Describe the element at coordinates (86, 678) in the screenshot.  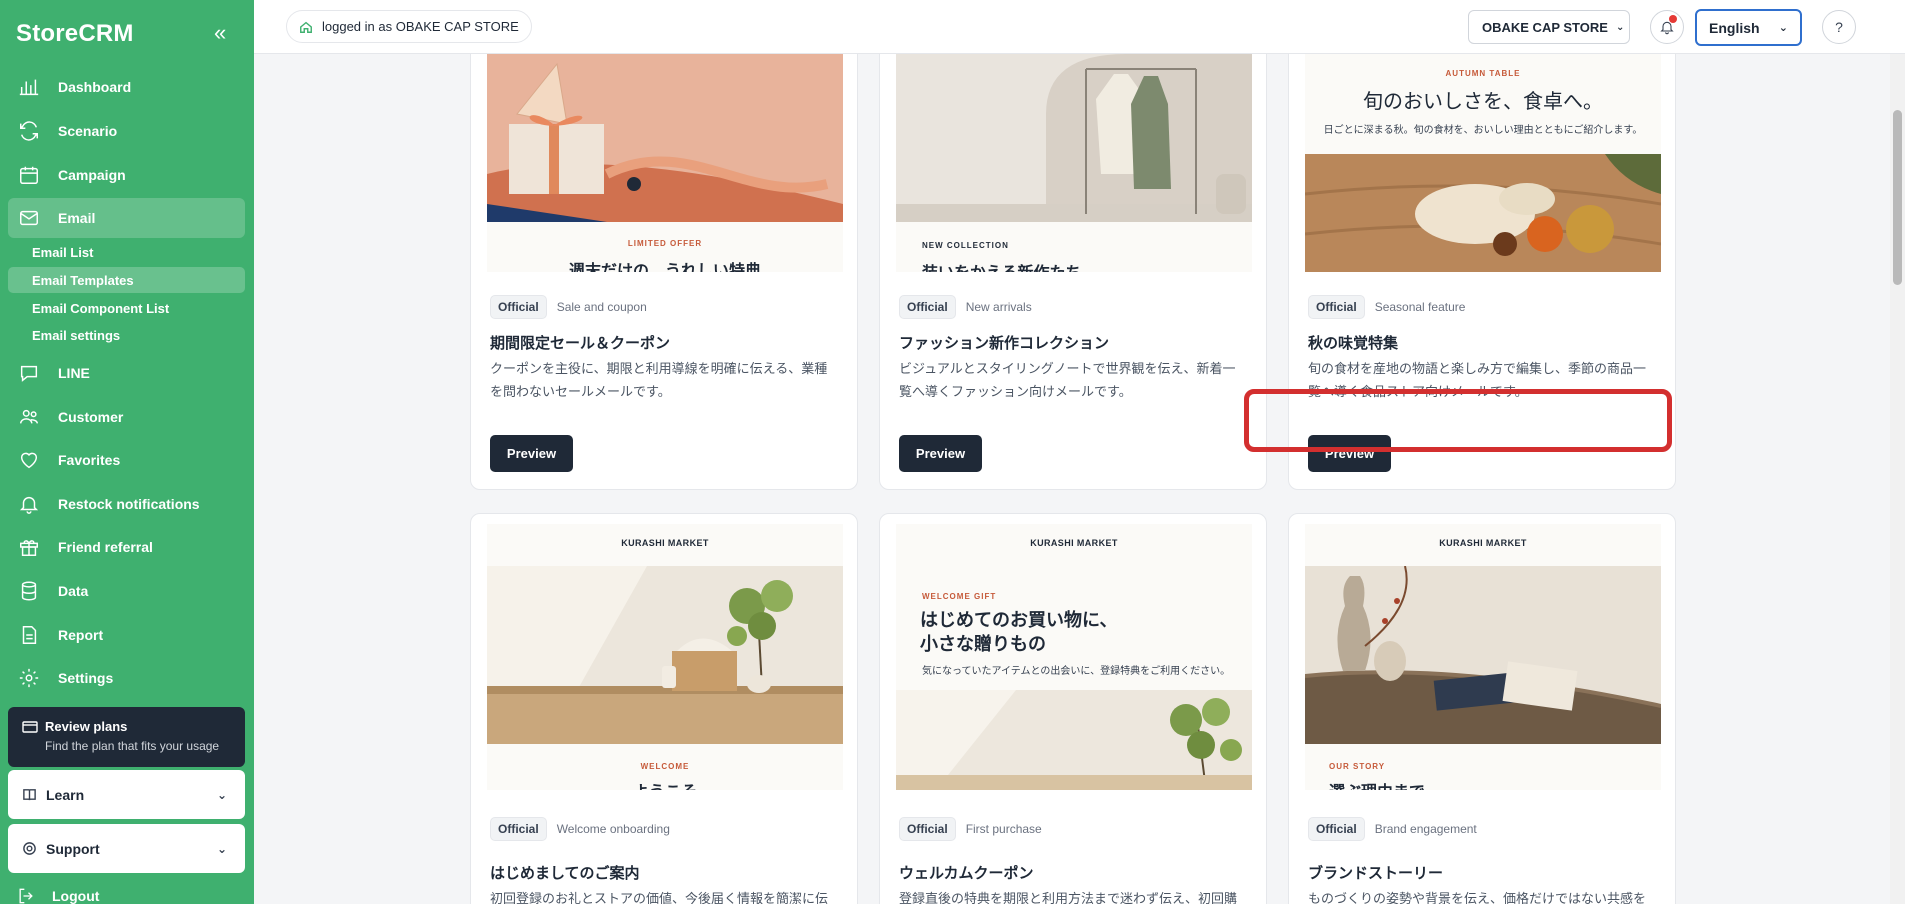
I see `sidebar-item-label: Settings` at that location.